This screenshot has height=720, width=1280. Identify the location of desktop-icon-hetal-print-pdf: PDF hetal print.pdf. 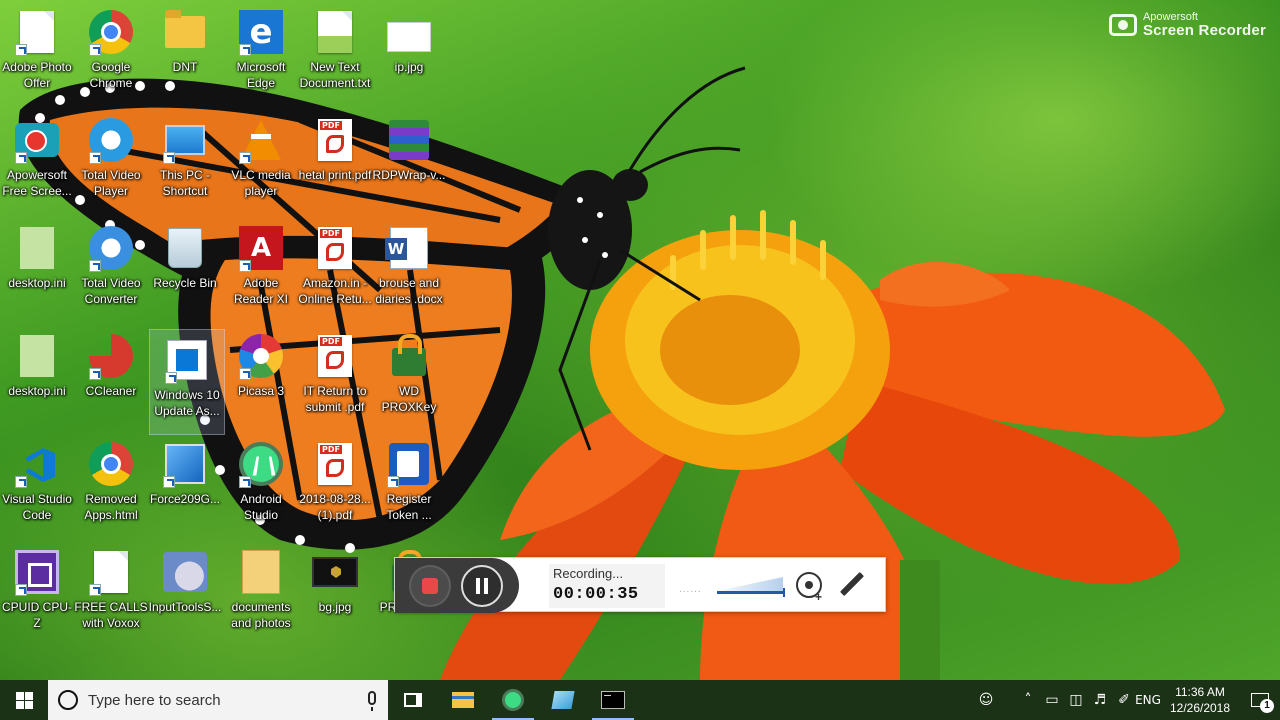
(335, 162).